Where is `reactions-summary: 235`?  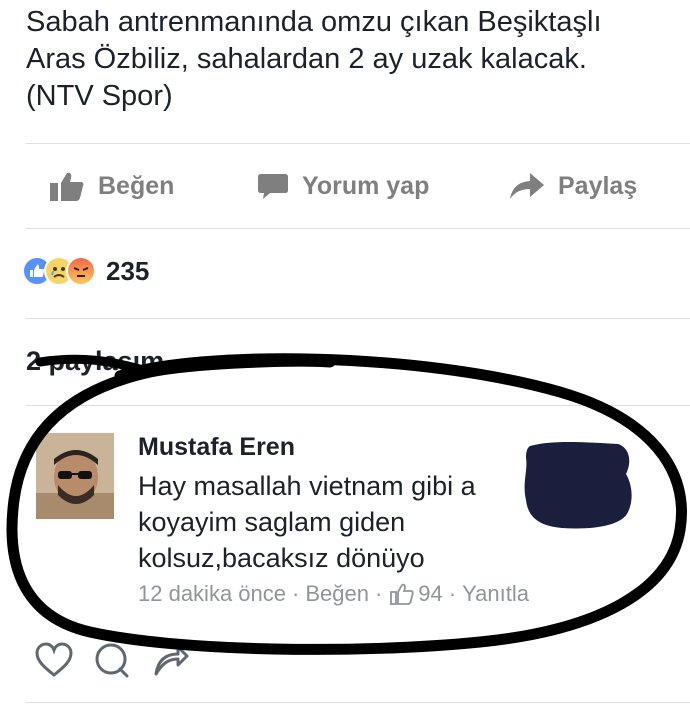
reactions-summary: 235 is located at coordinates (85, 271).